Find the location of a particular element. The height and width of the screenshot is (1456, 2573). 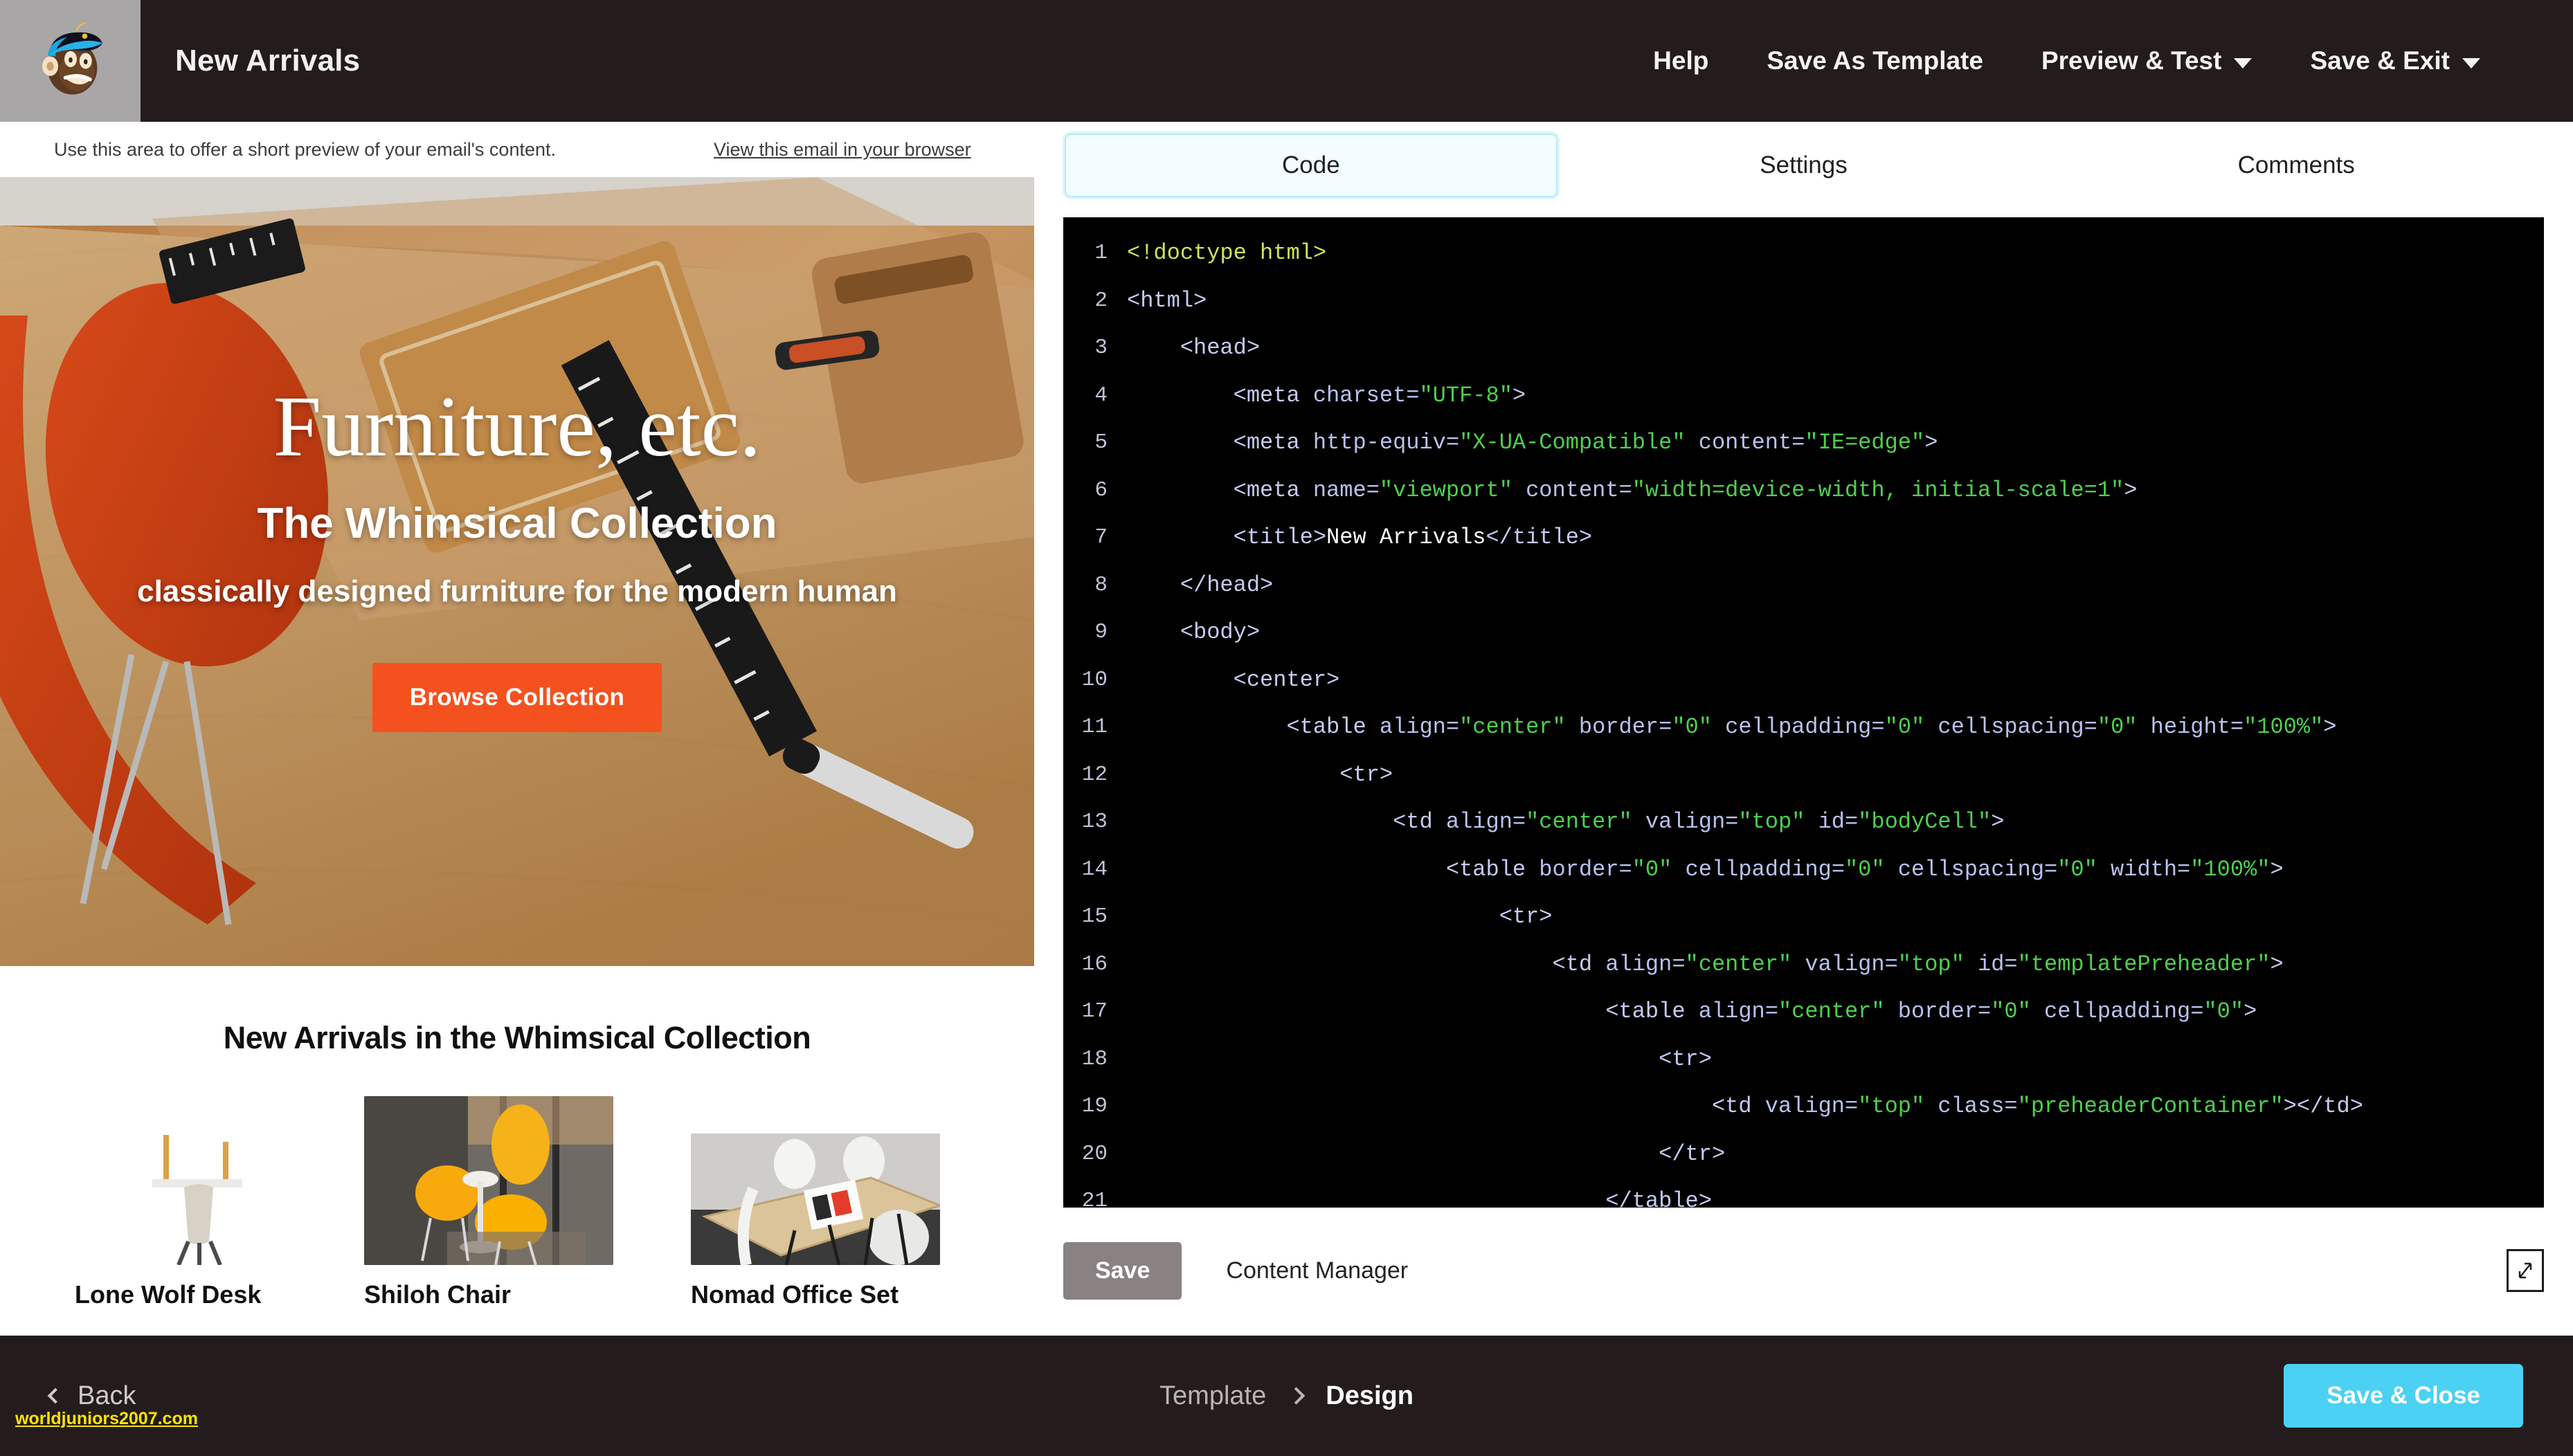

nav-help: Help is located at coordinates (1681, 60).